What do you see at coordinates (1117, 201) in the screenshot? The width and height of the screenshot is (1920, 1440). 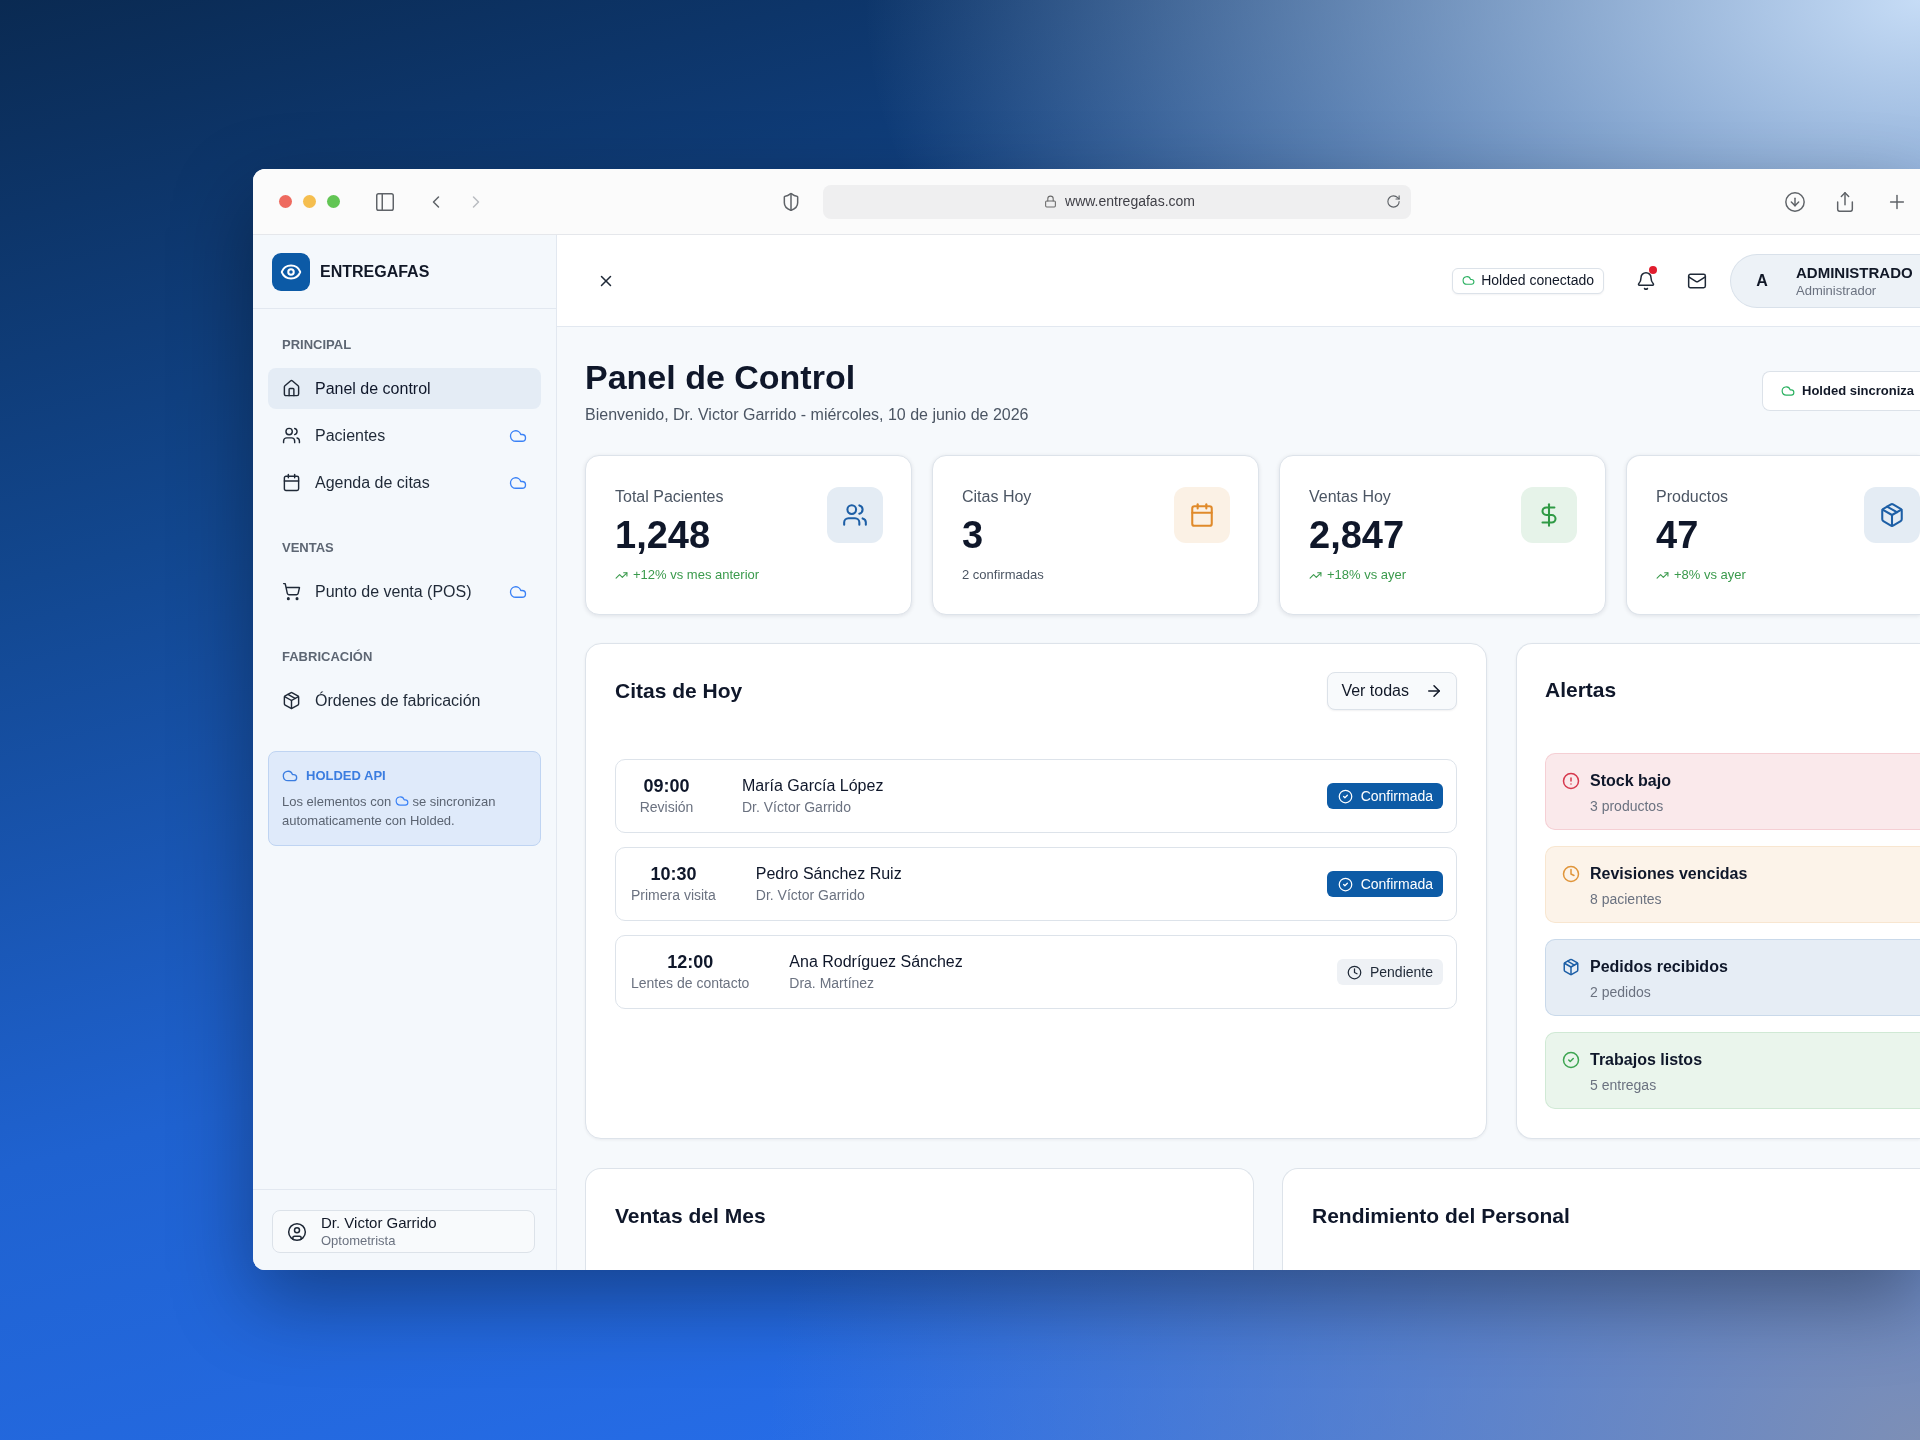 I see `address-field: www.entregafas.com` at bounding box center [1117, 201].